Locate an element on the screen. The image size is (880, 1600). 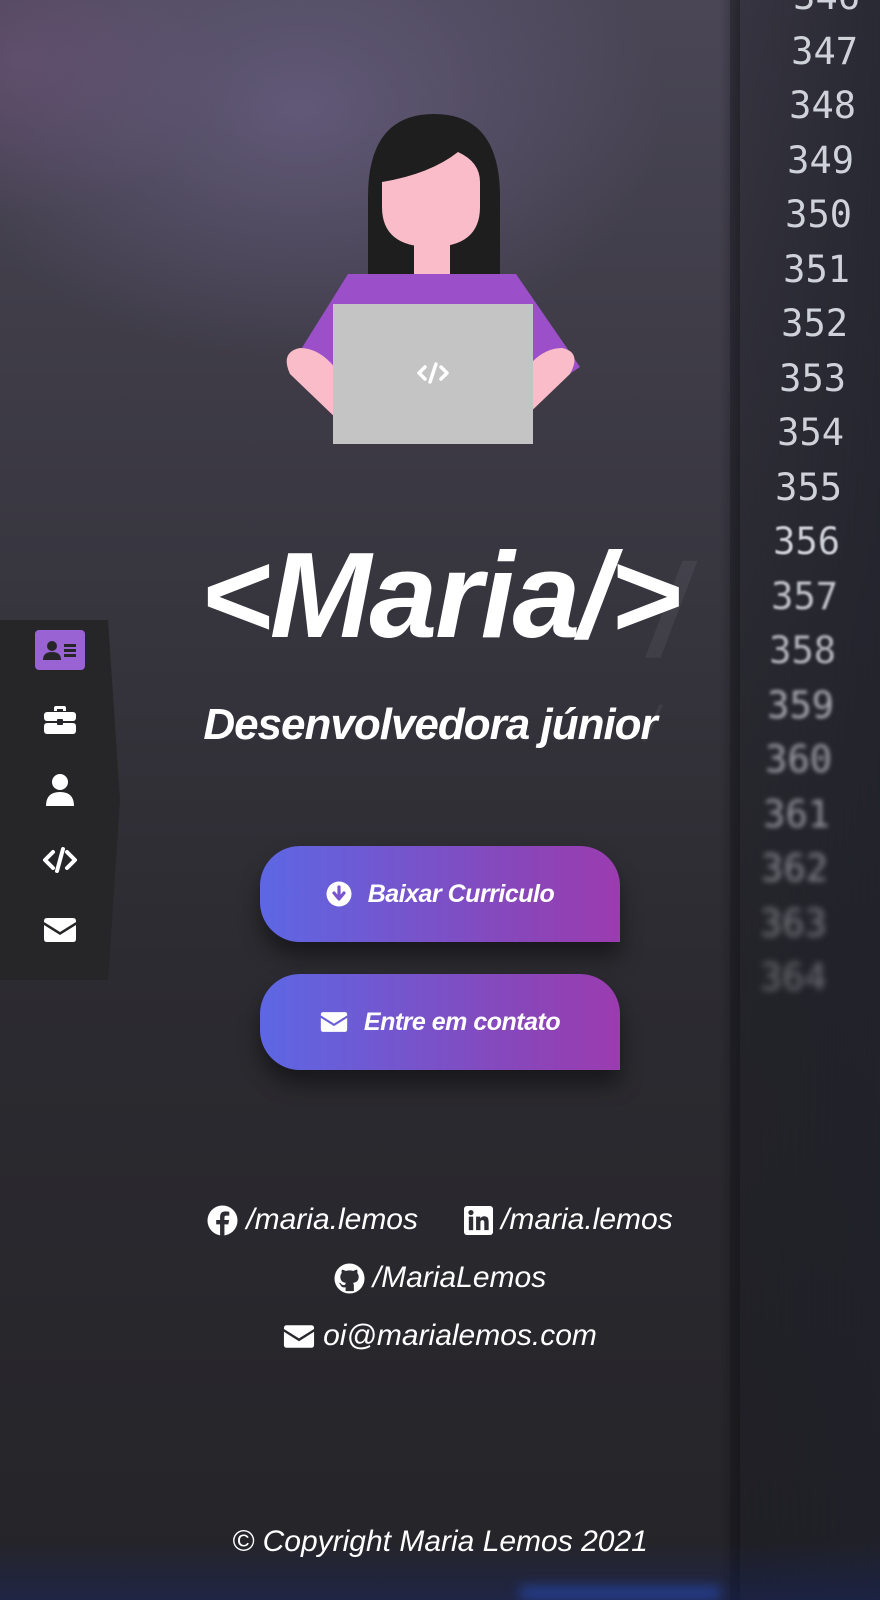
contact-label: Entre em contato is located at coordinates (462, 1021).